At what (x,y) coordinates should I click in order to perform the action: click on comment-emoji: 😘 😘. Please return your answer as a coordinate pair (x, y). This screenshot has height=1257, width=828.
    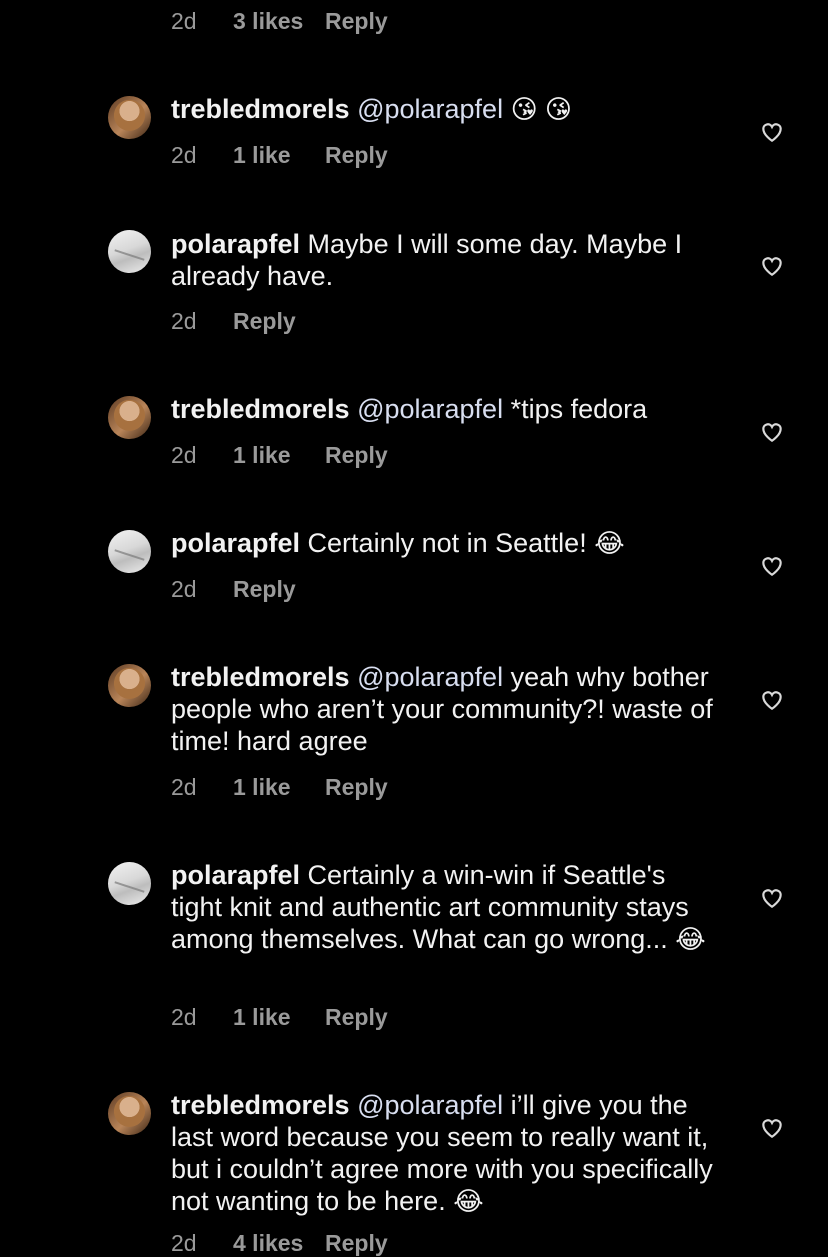
    Looking at the image, I should click on (541, 109).